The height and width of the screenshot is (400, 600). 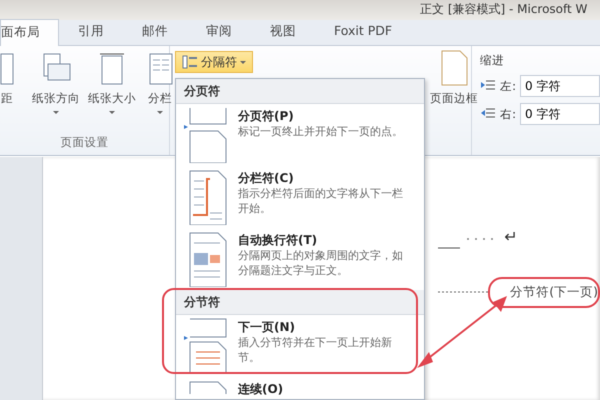 I want to click on menu-item: 下一页(N) 插入分节符并在下一页上开始新节。, so click(x=300, y=346).